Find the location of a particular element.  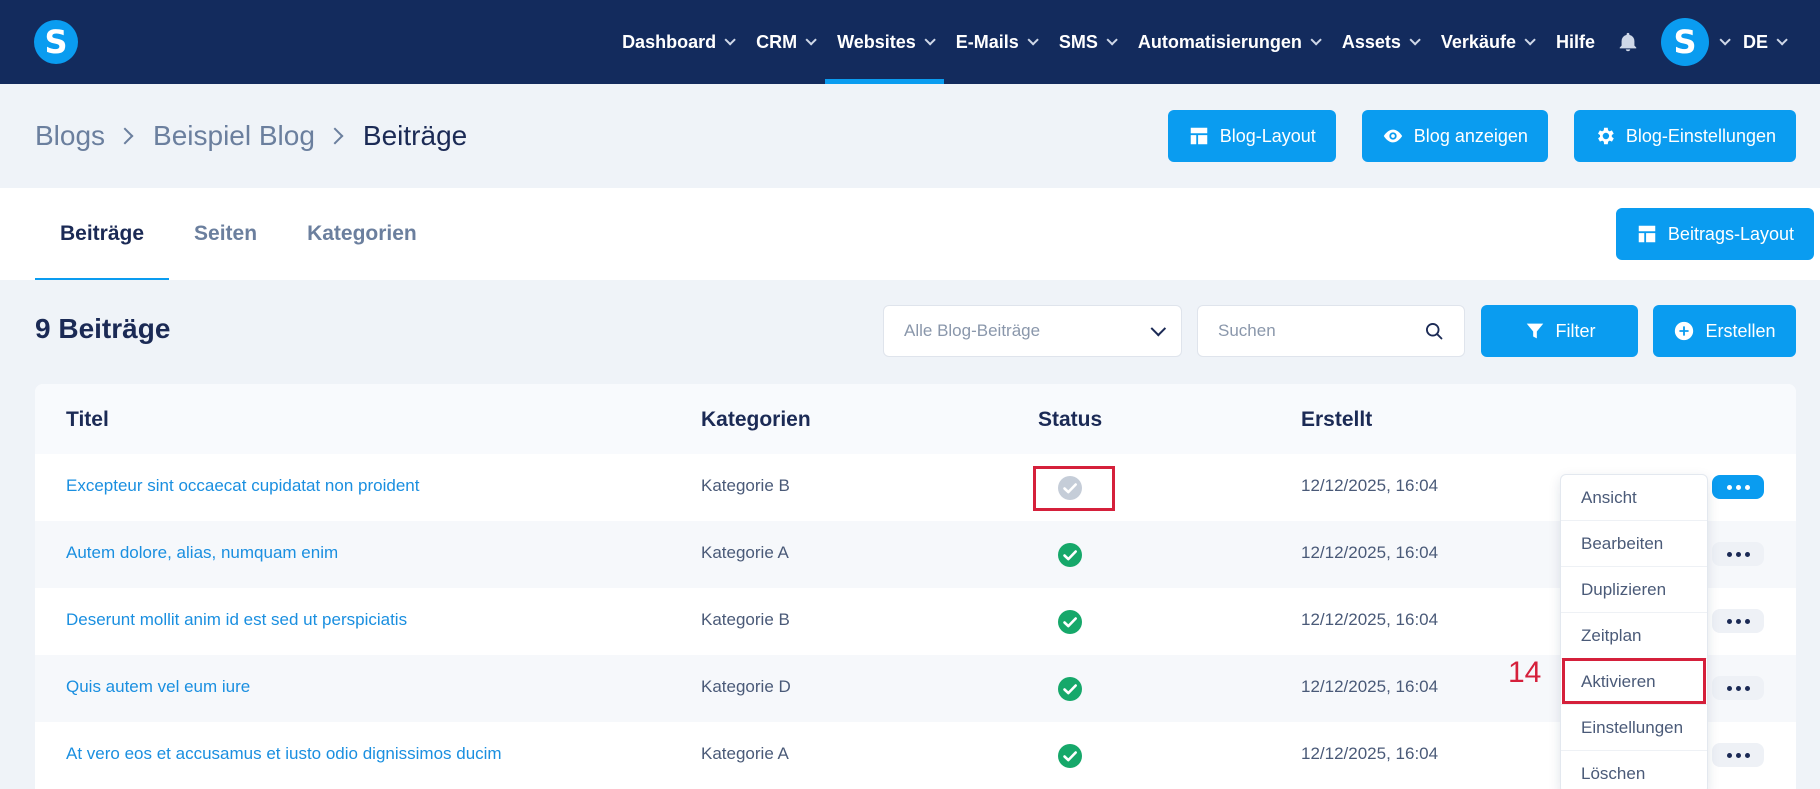

post-title-link: Quis autem vel eum iure is located at coordinates (158, 687).